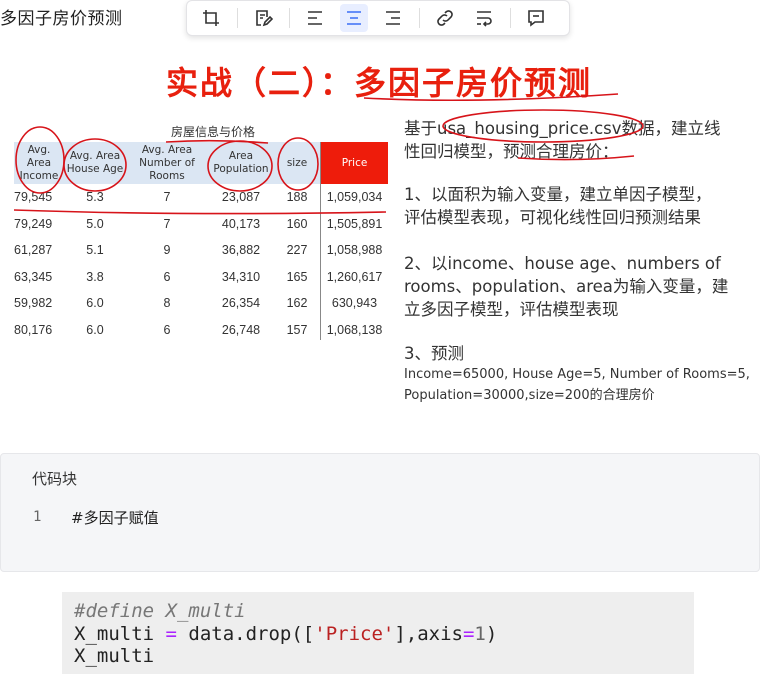 Image resolution: width=765 pixels, height=686 pixels. Describe the element at coordinates (115, 517) in the screenshot. I see `code-line-text: #多因子赋值` at that location.